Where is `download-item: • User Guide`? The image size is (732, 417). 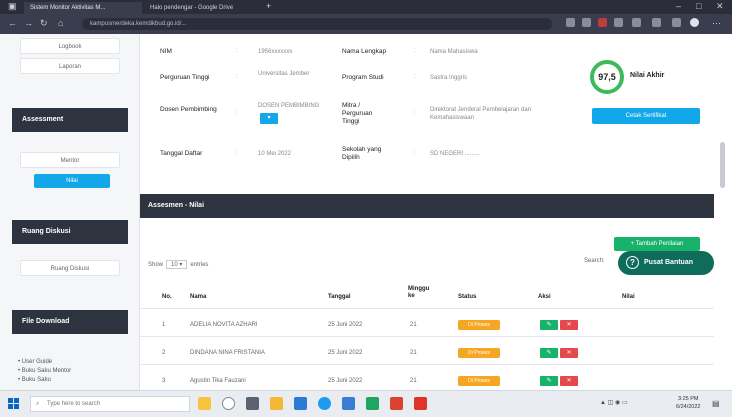
download-item: • User Guide is located at coordinates (44, 362).